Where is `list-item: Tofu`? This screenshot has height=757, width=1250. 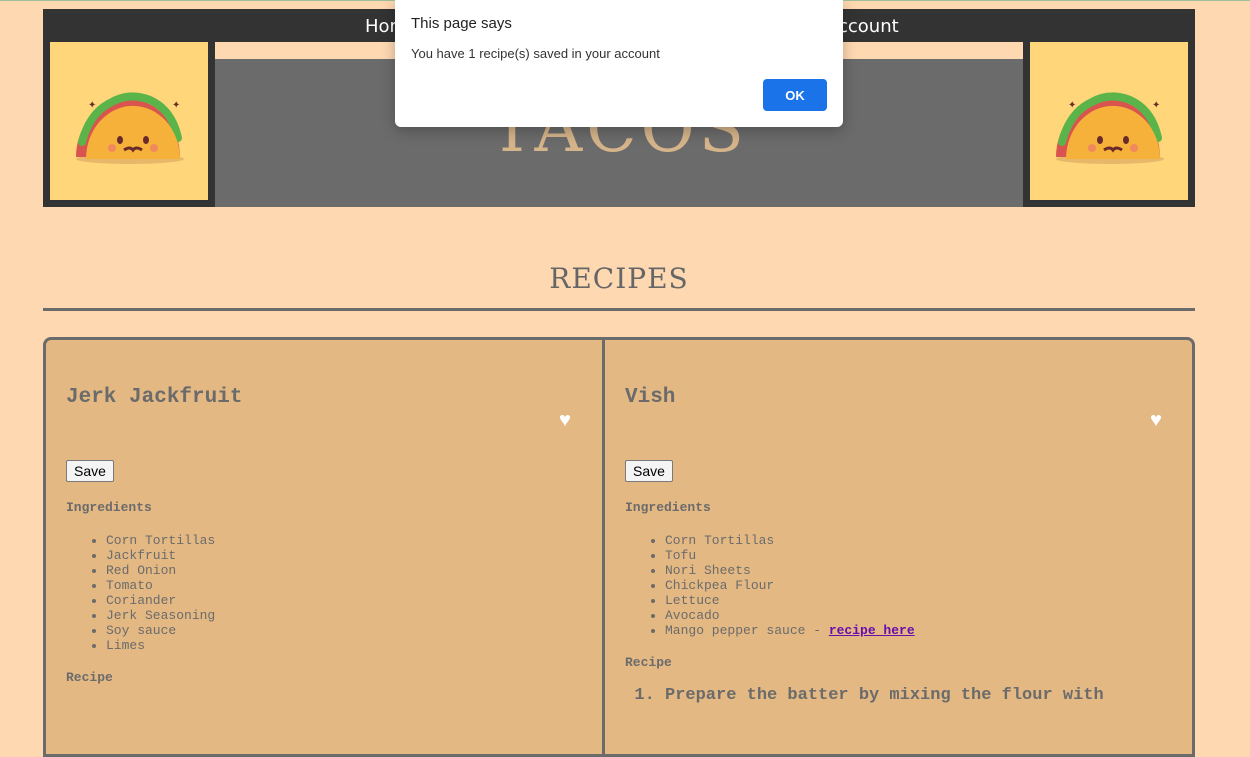
list-item: Tofu is located at coordinates (790, 555).